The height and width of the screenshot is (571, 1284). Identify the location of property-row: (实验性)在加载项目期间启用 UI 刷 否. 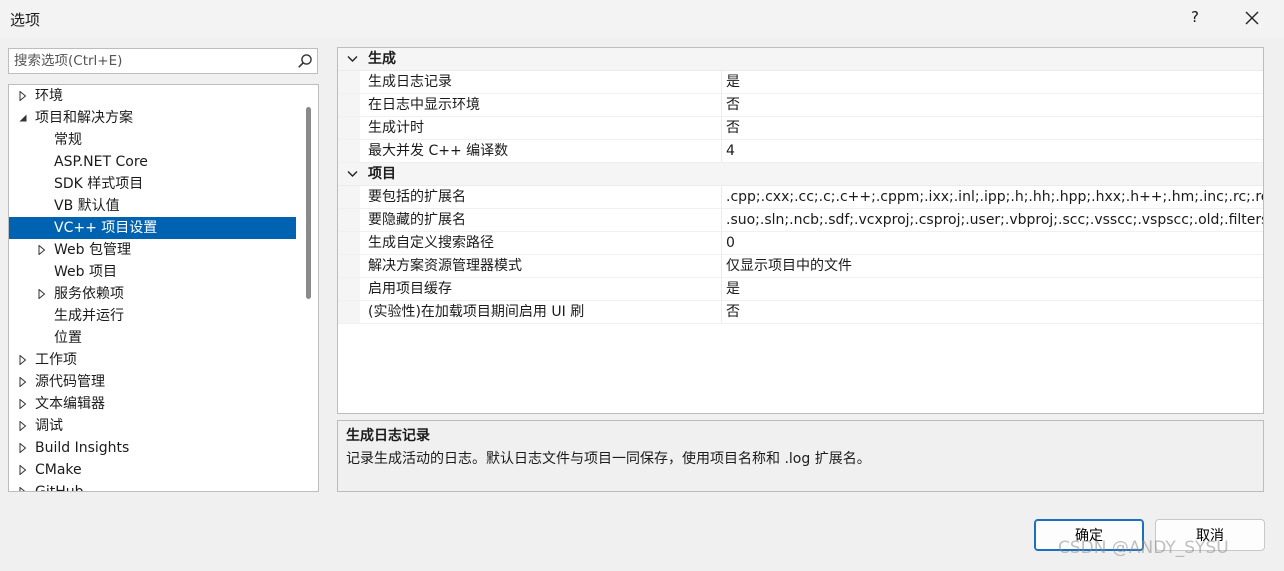
(800, 312).